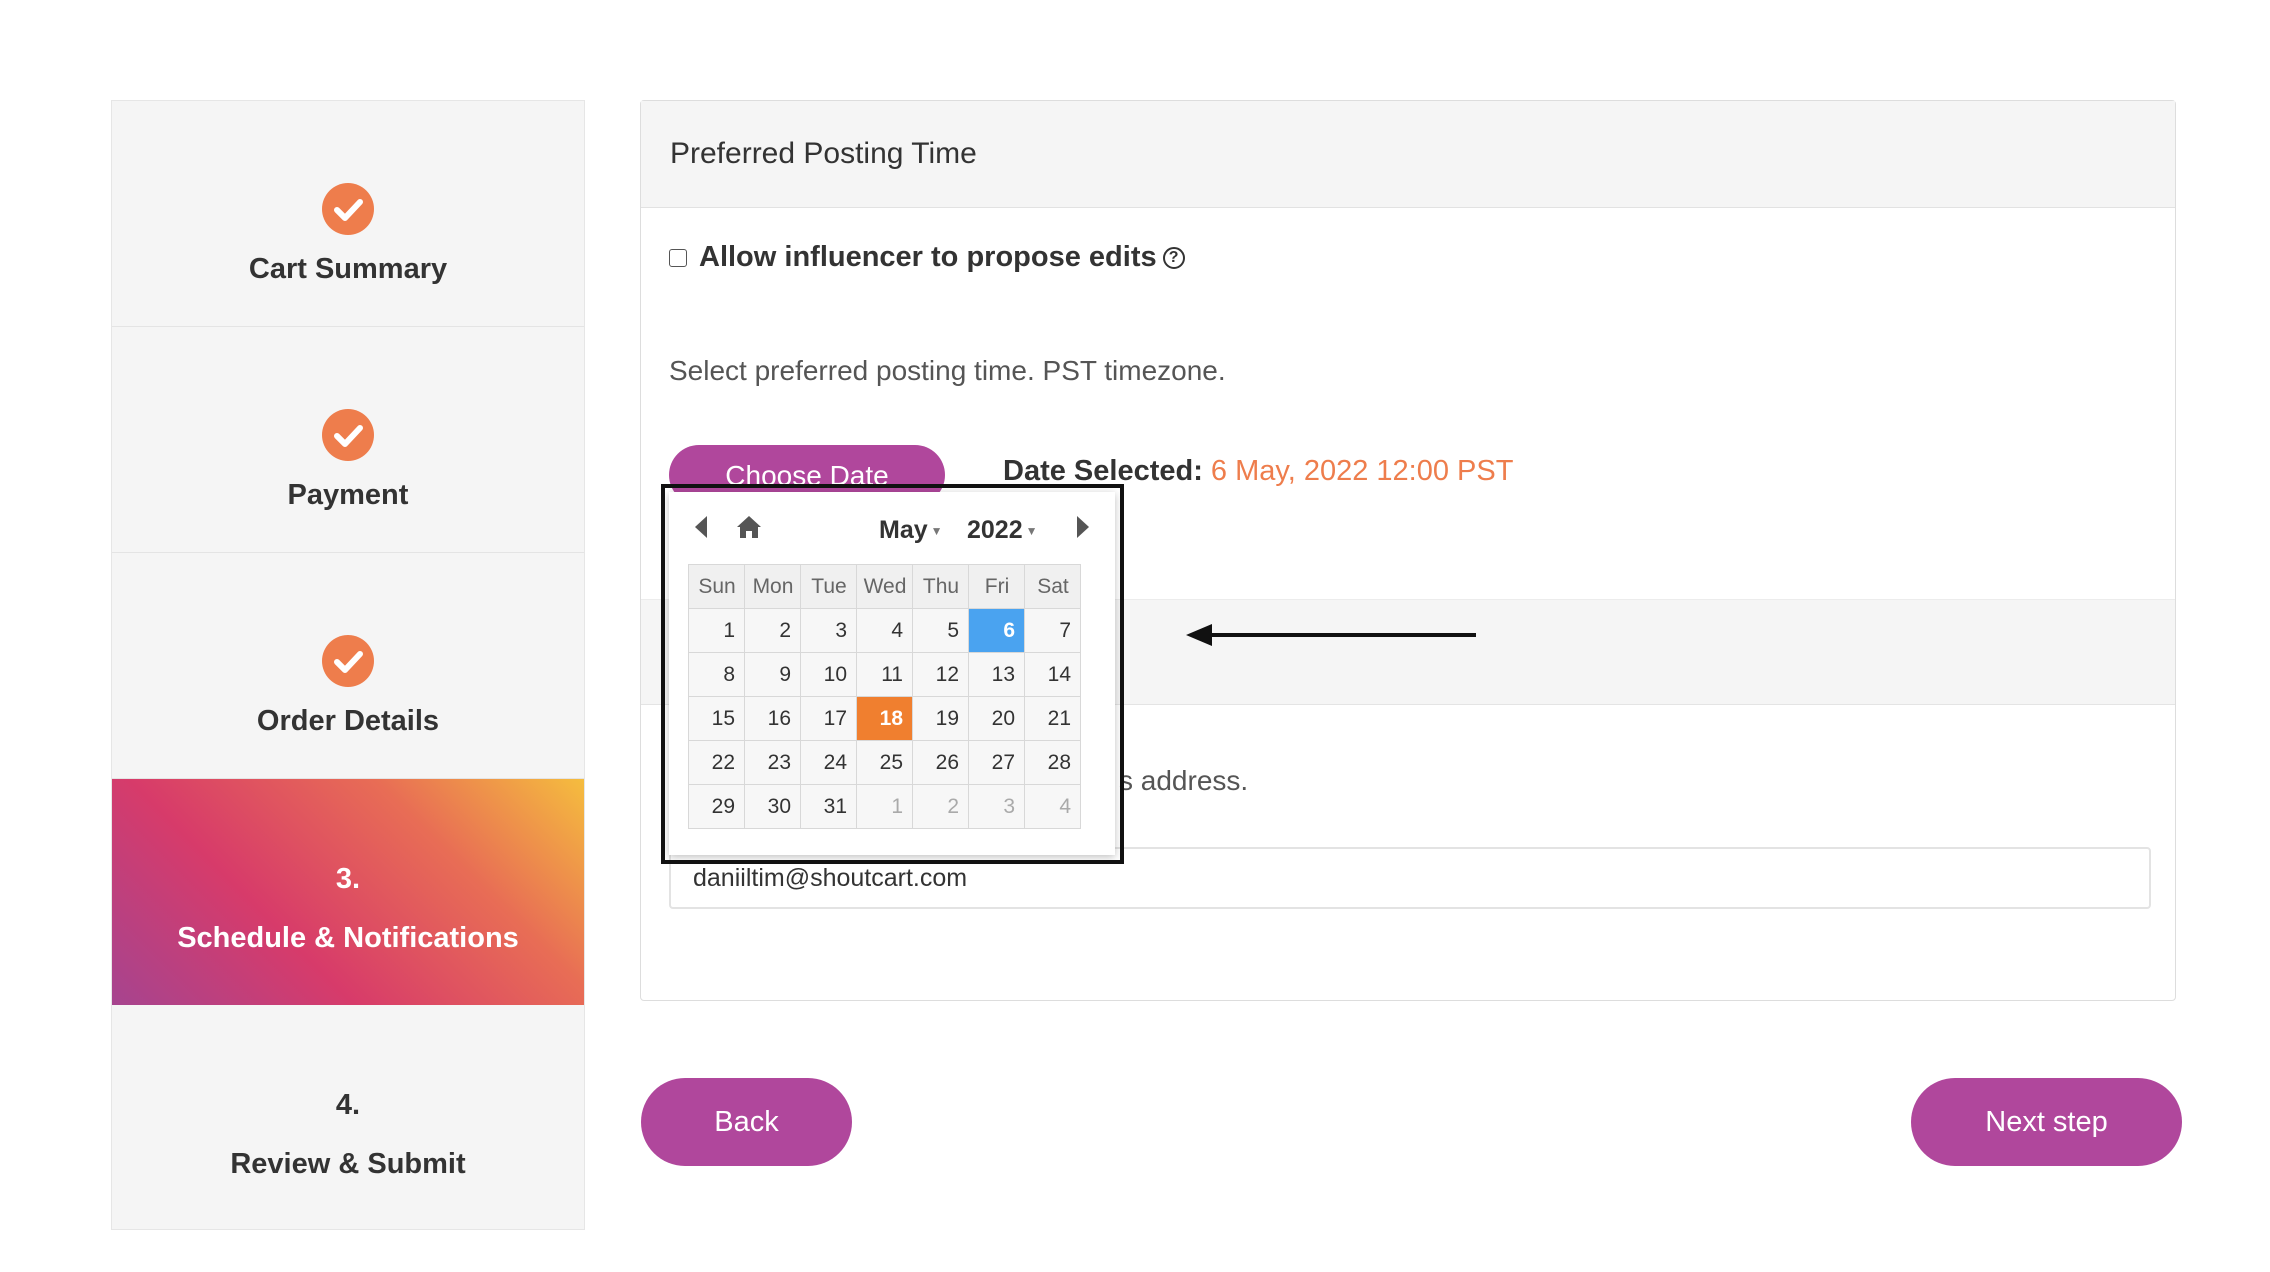  I want to click on step-label: Schedule & Notifications, so click(348, 938).